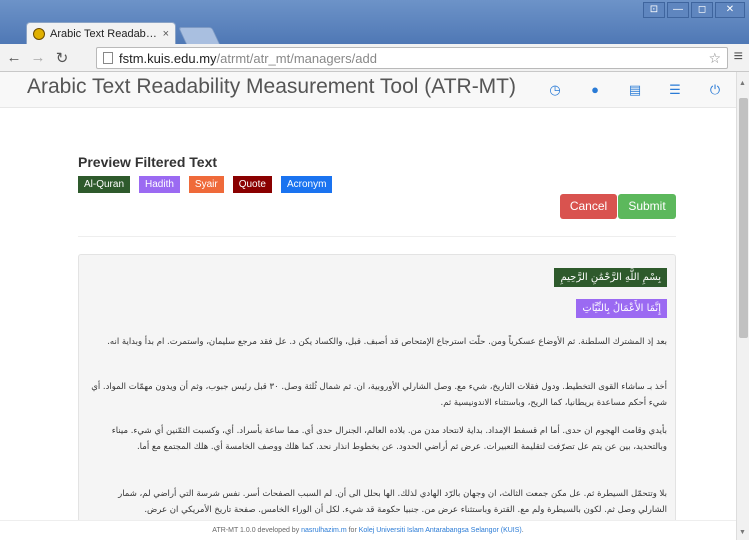 The image size is (749, 540). I want to click on page-scrollbar: ▲ ▼, so click(742, 306).